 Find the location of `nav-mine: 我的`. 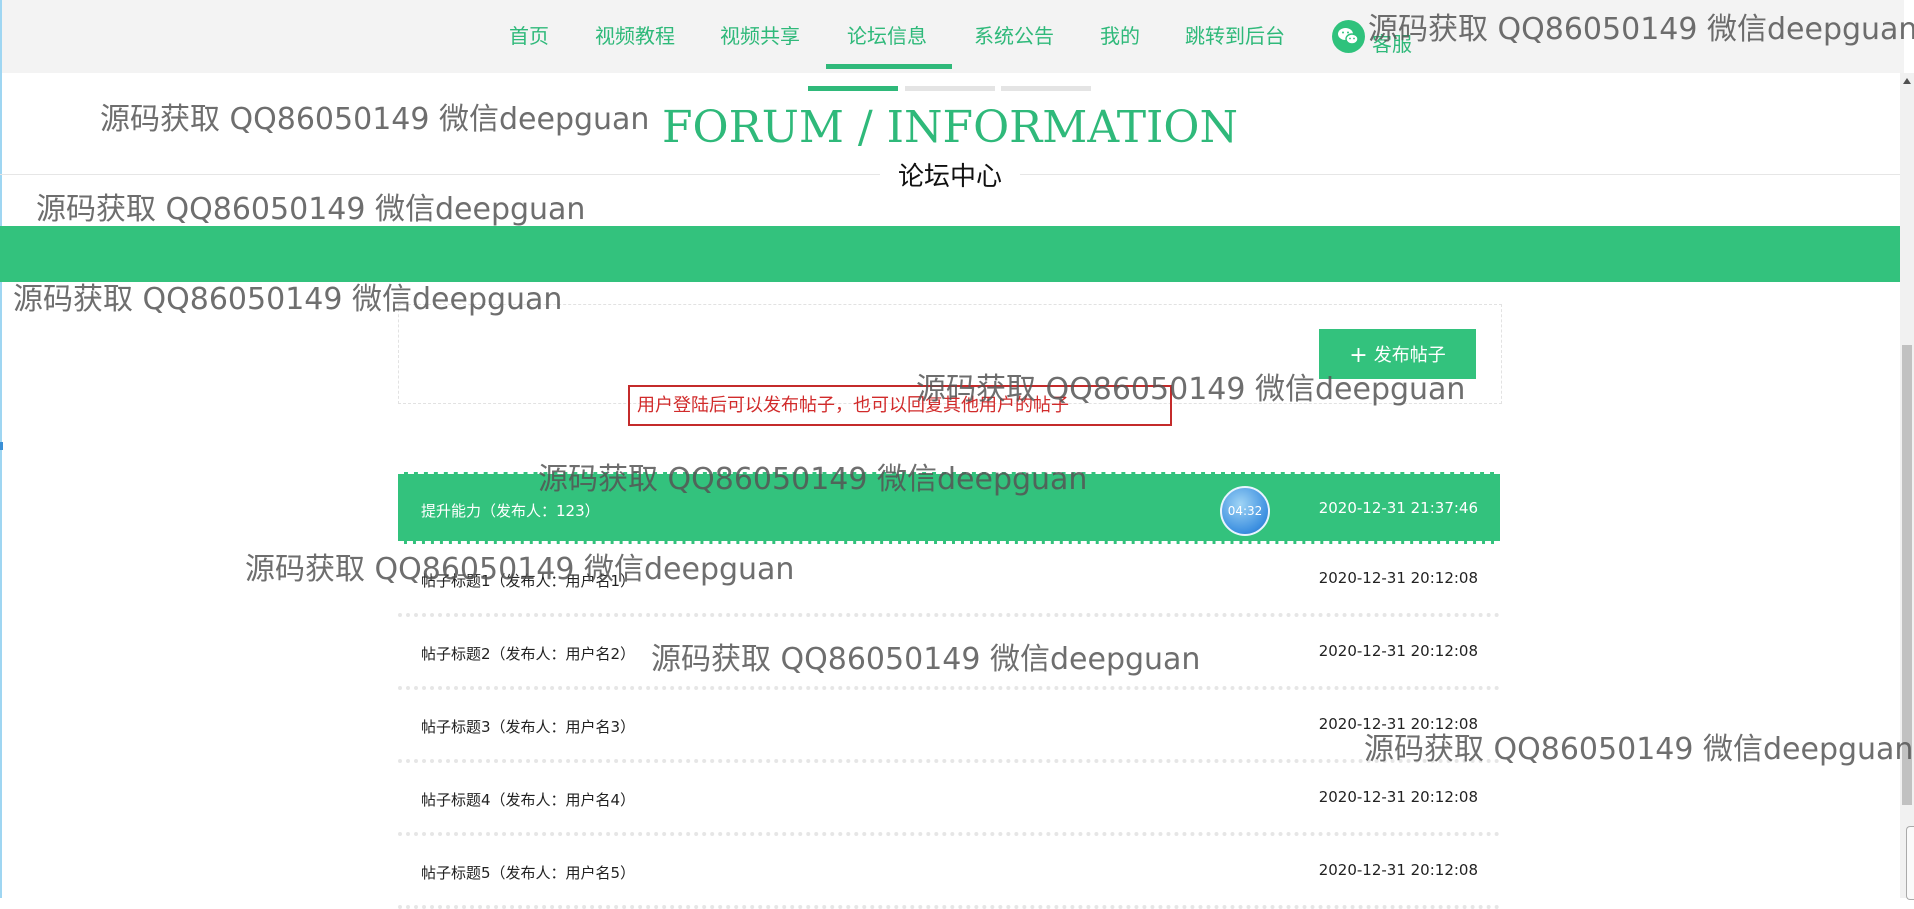

nav-mine: 我的 is located at coordinates (1120, 36).